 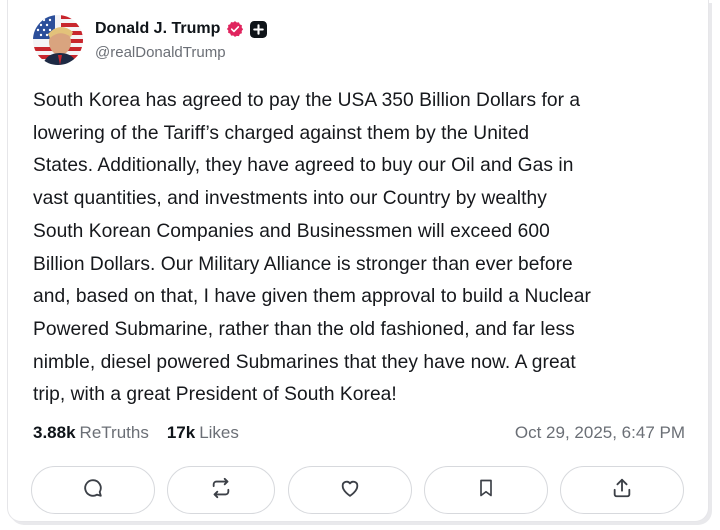 I want to click on bookmark-button, so click(x=486, y=490).